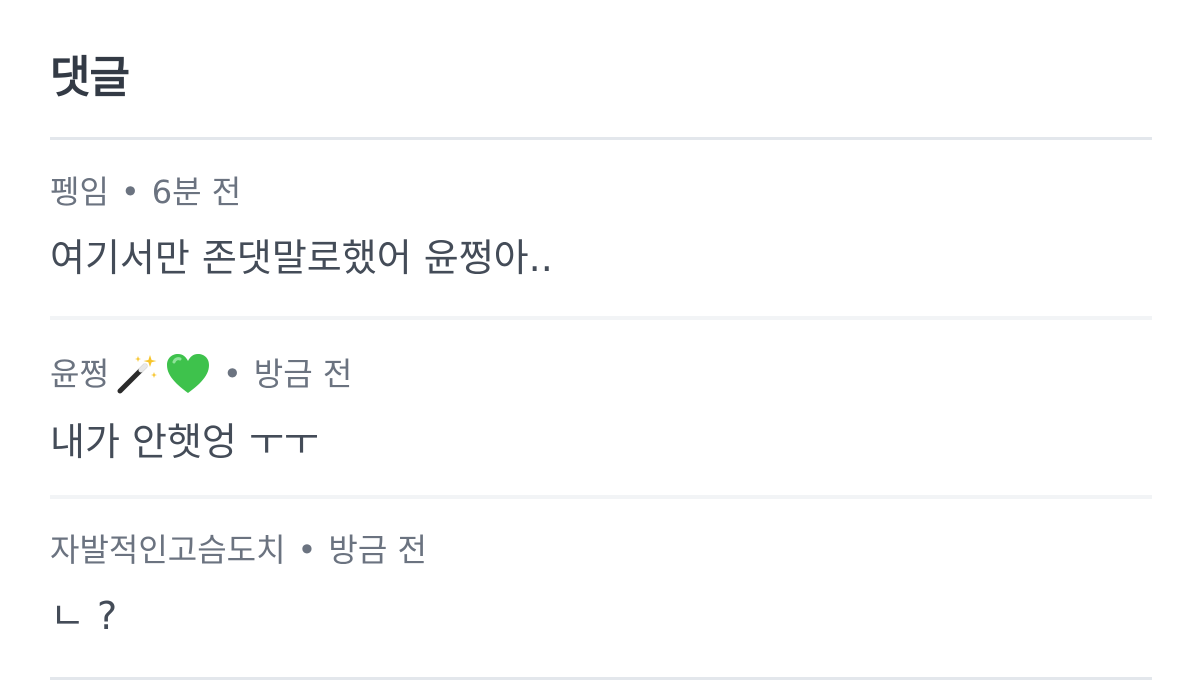  Describe the element at coordinates (601, 585) in the screenshot. I see `comment-item: 자발적인고슴도치 • 방금 전 ㄴ ?` at that location.